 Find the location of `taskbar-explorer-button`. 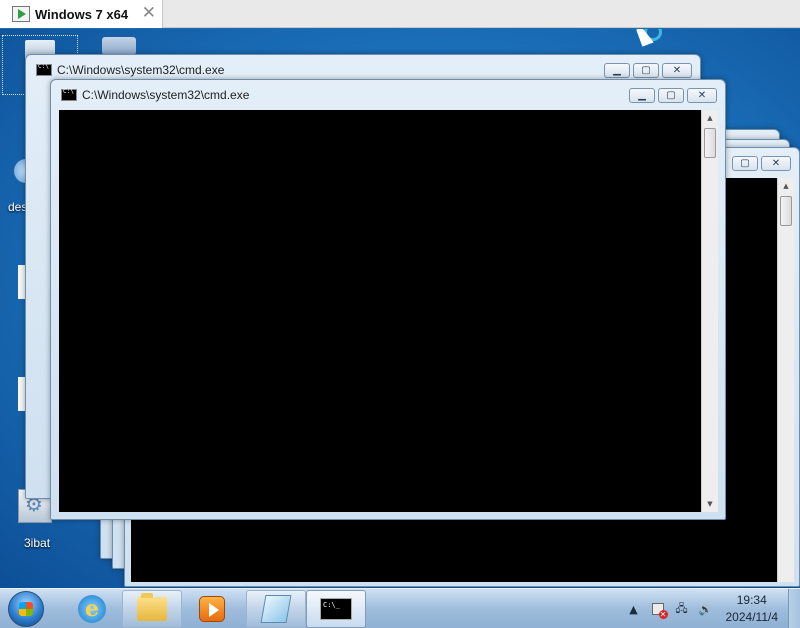

taskbar-explorer-button is located at coordinates (152, 609).